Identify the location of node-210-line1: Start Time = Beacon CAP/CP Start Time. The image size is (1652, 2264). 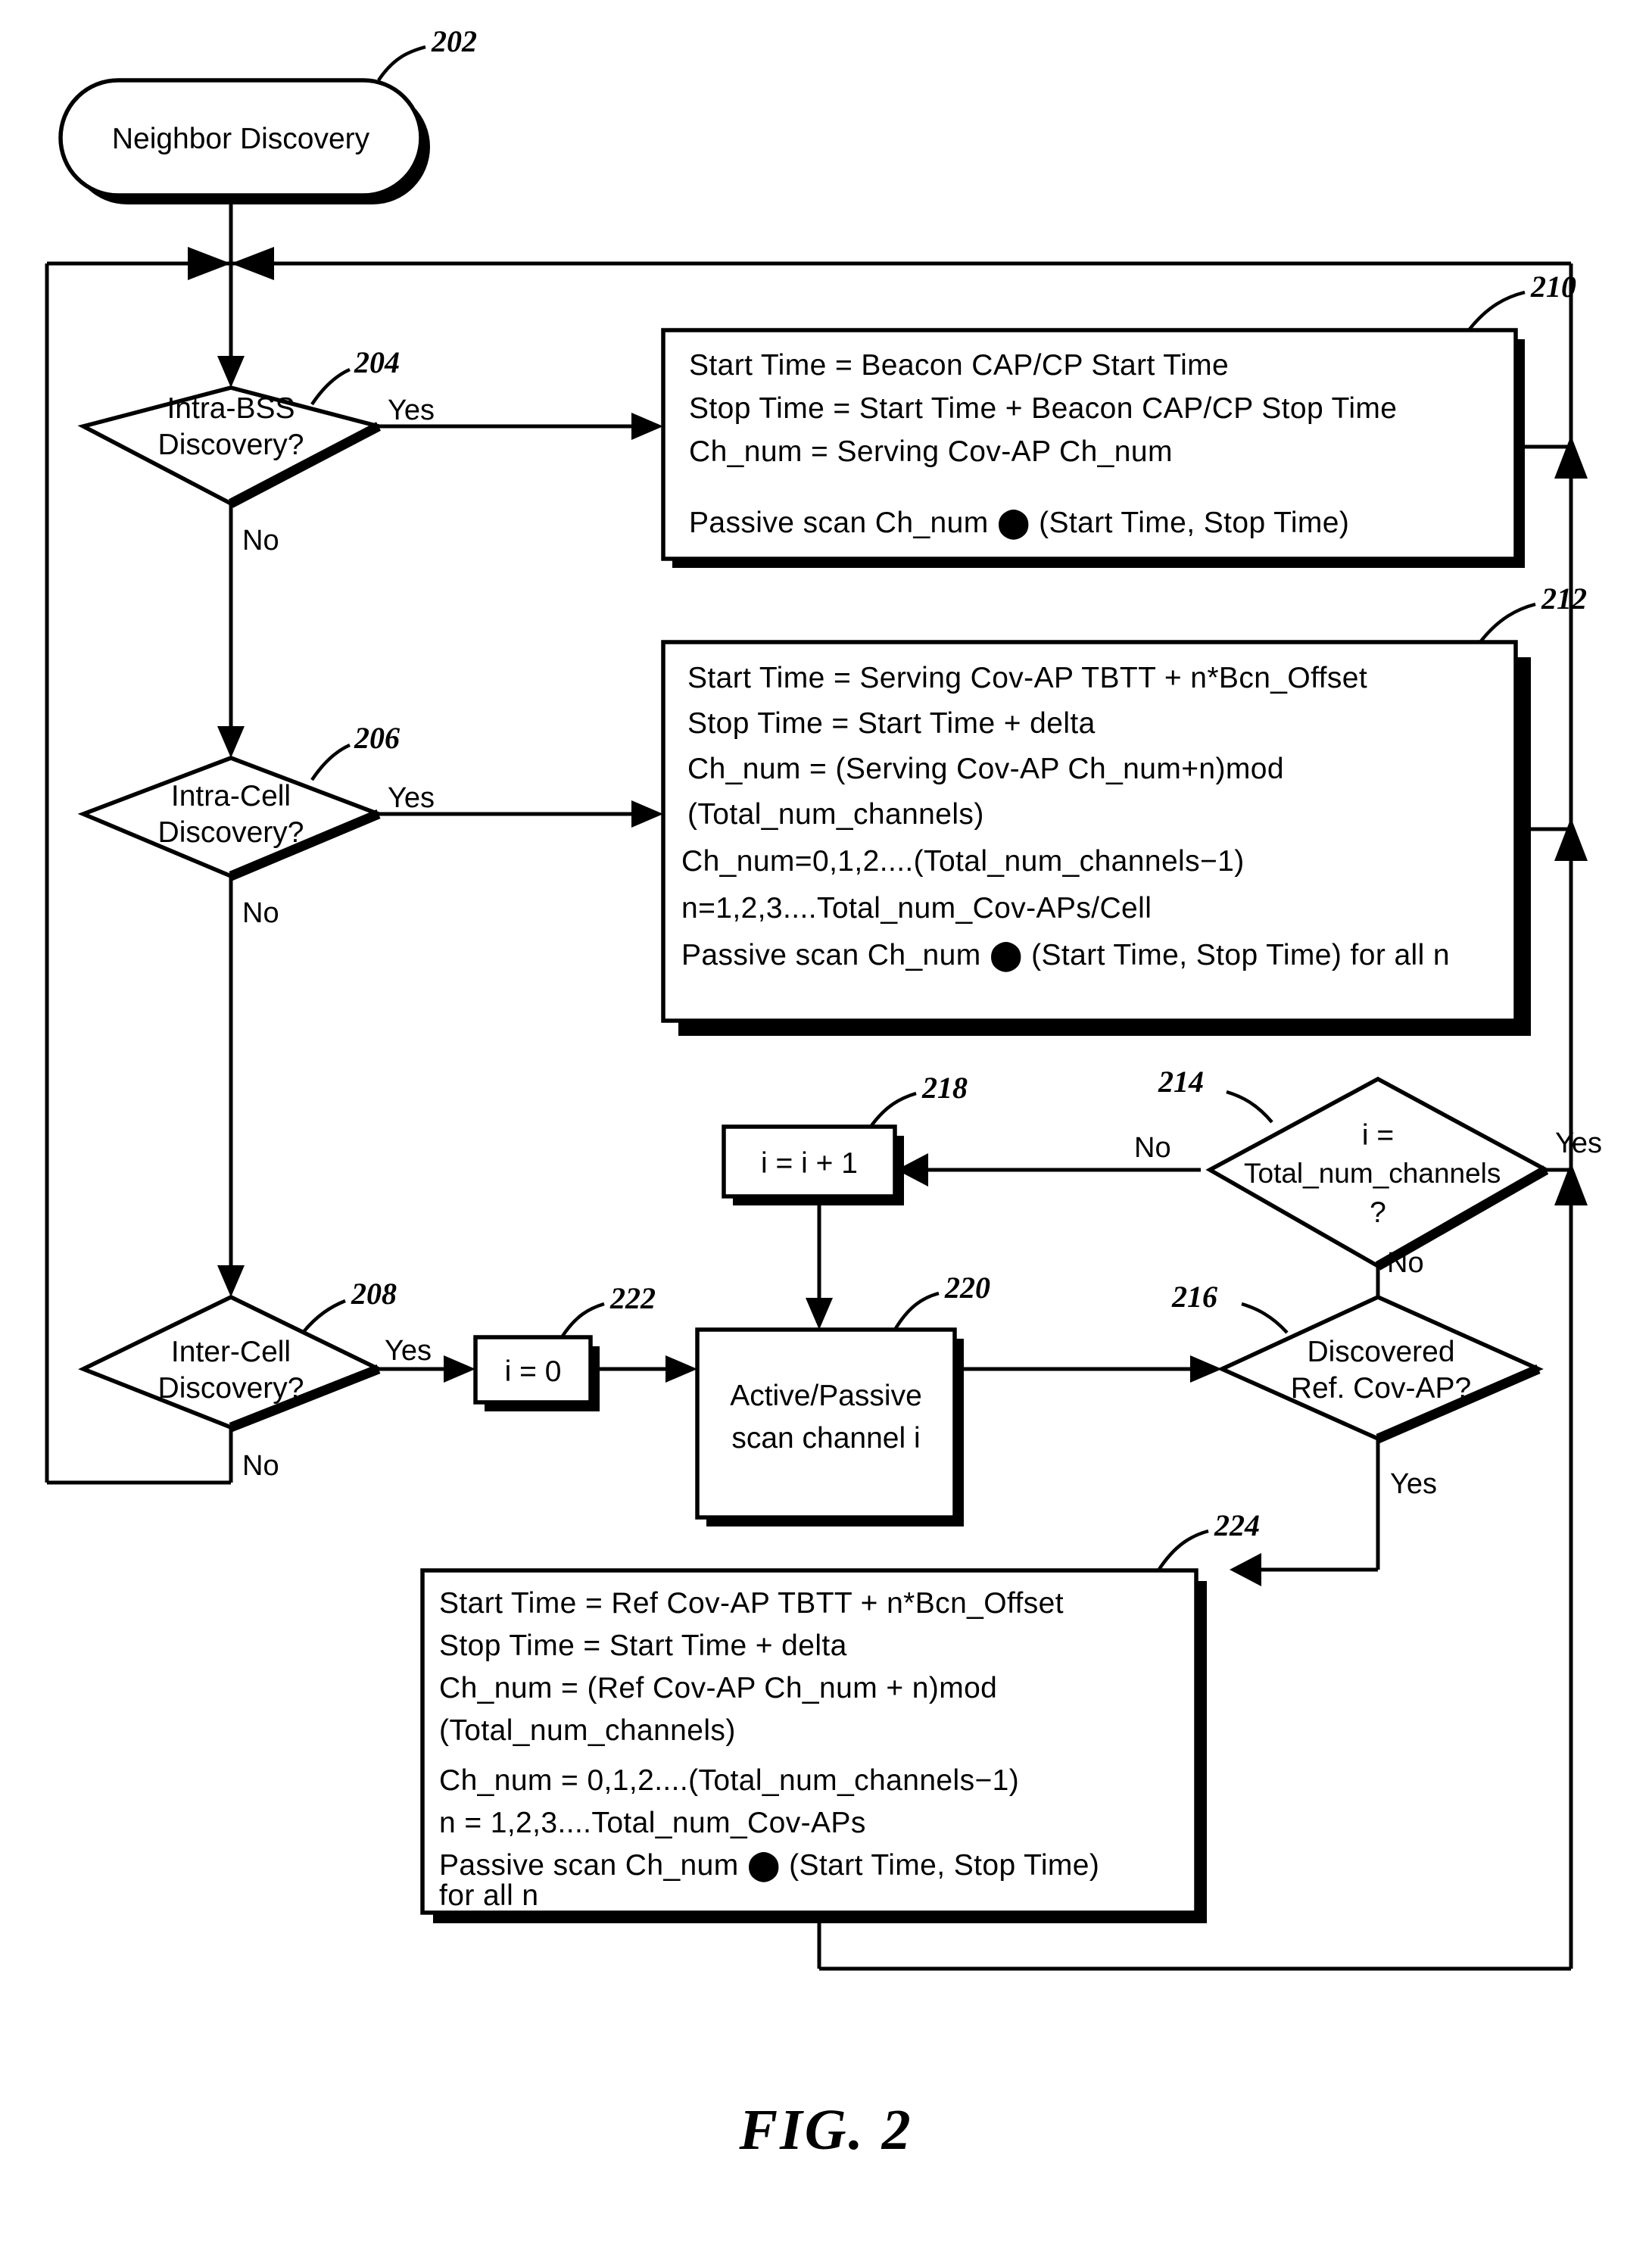
(959, 365).